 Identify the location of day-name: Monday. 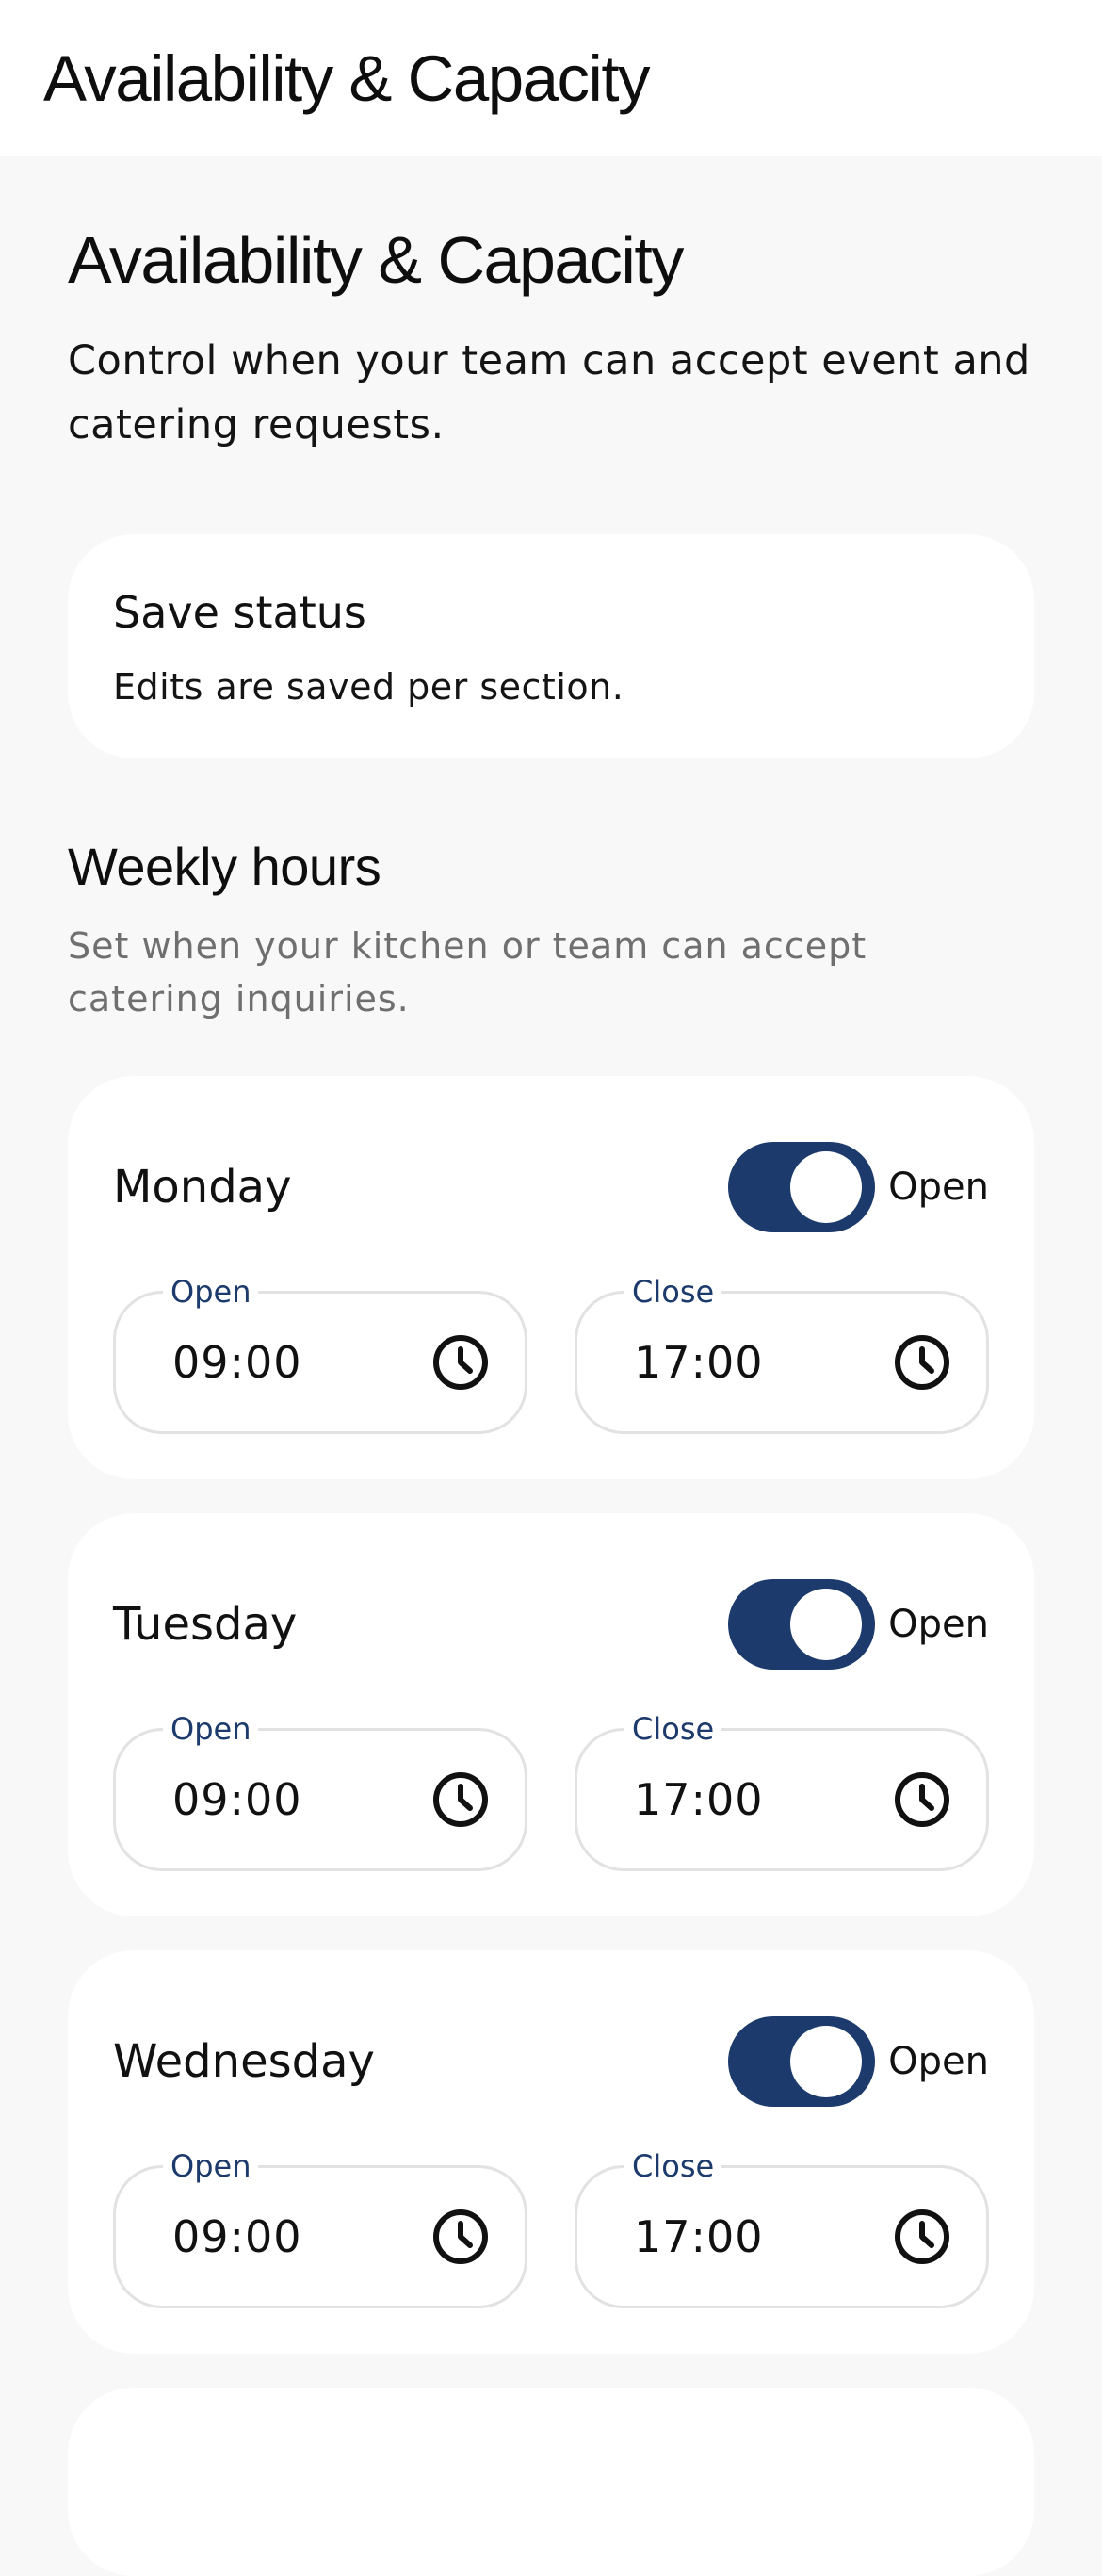
(203, 1187).